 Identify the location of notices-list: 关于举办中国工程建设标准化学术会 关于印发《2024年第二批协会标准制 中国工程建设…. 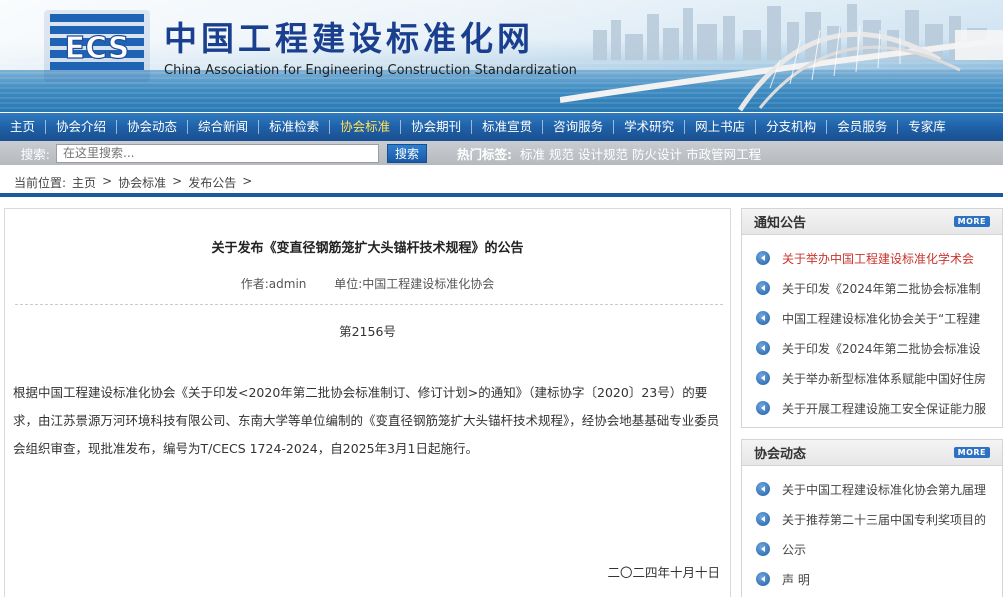
(872, 329).